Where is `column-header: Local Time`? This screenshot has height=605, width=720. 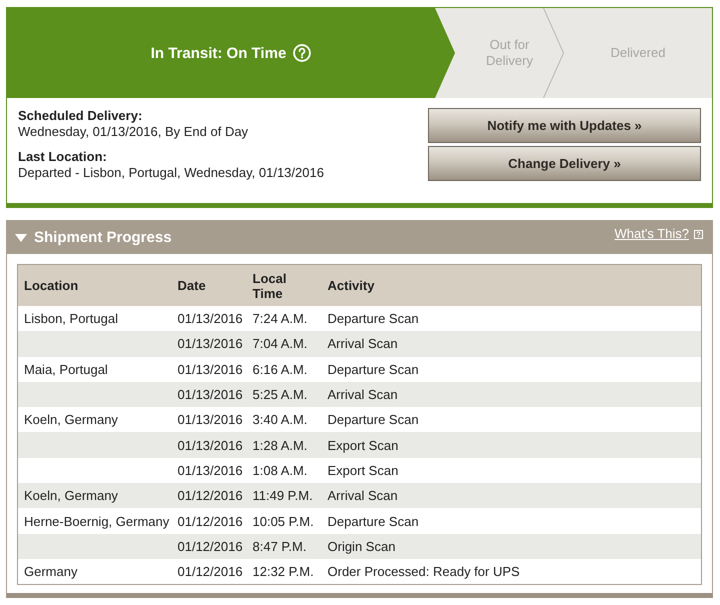
column-header: Local Time is located at coordinates (284, 285).